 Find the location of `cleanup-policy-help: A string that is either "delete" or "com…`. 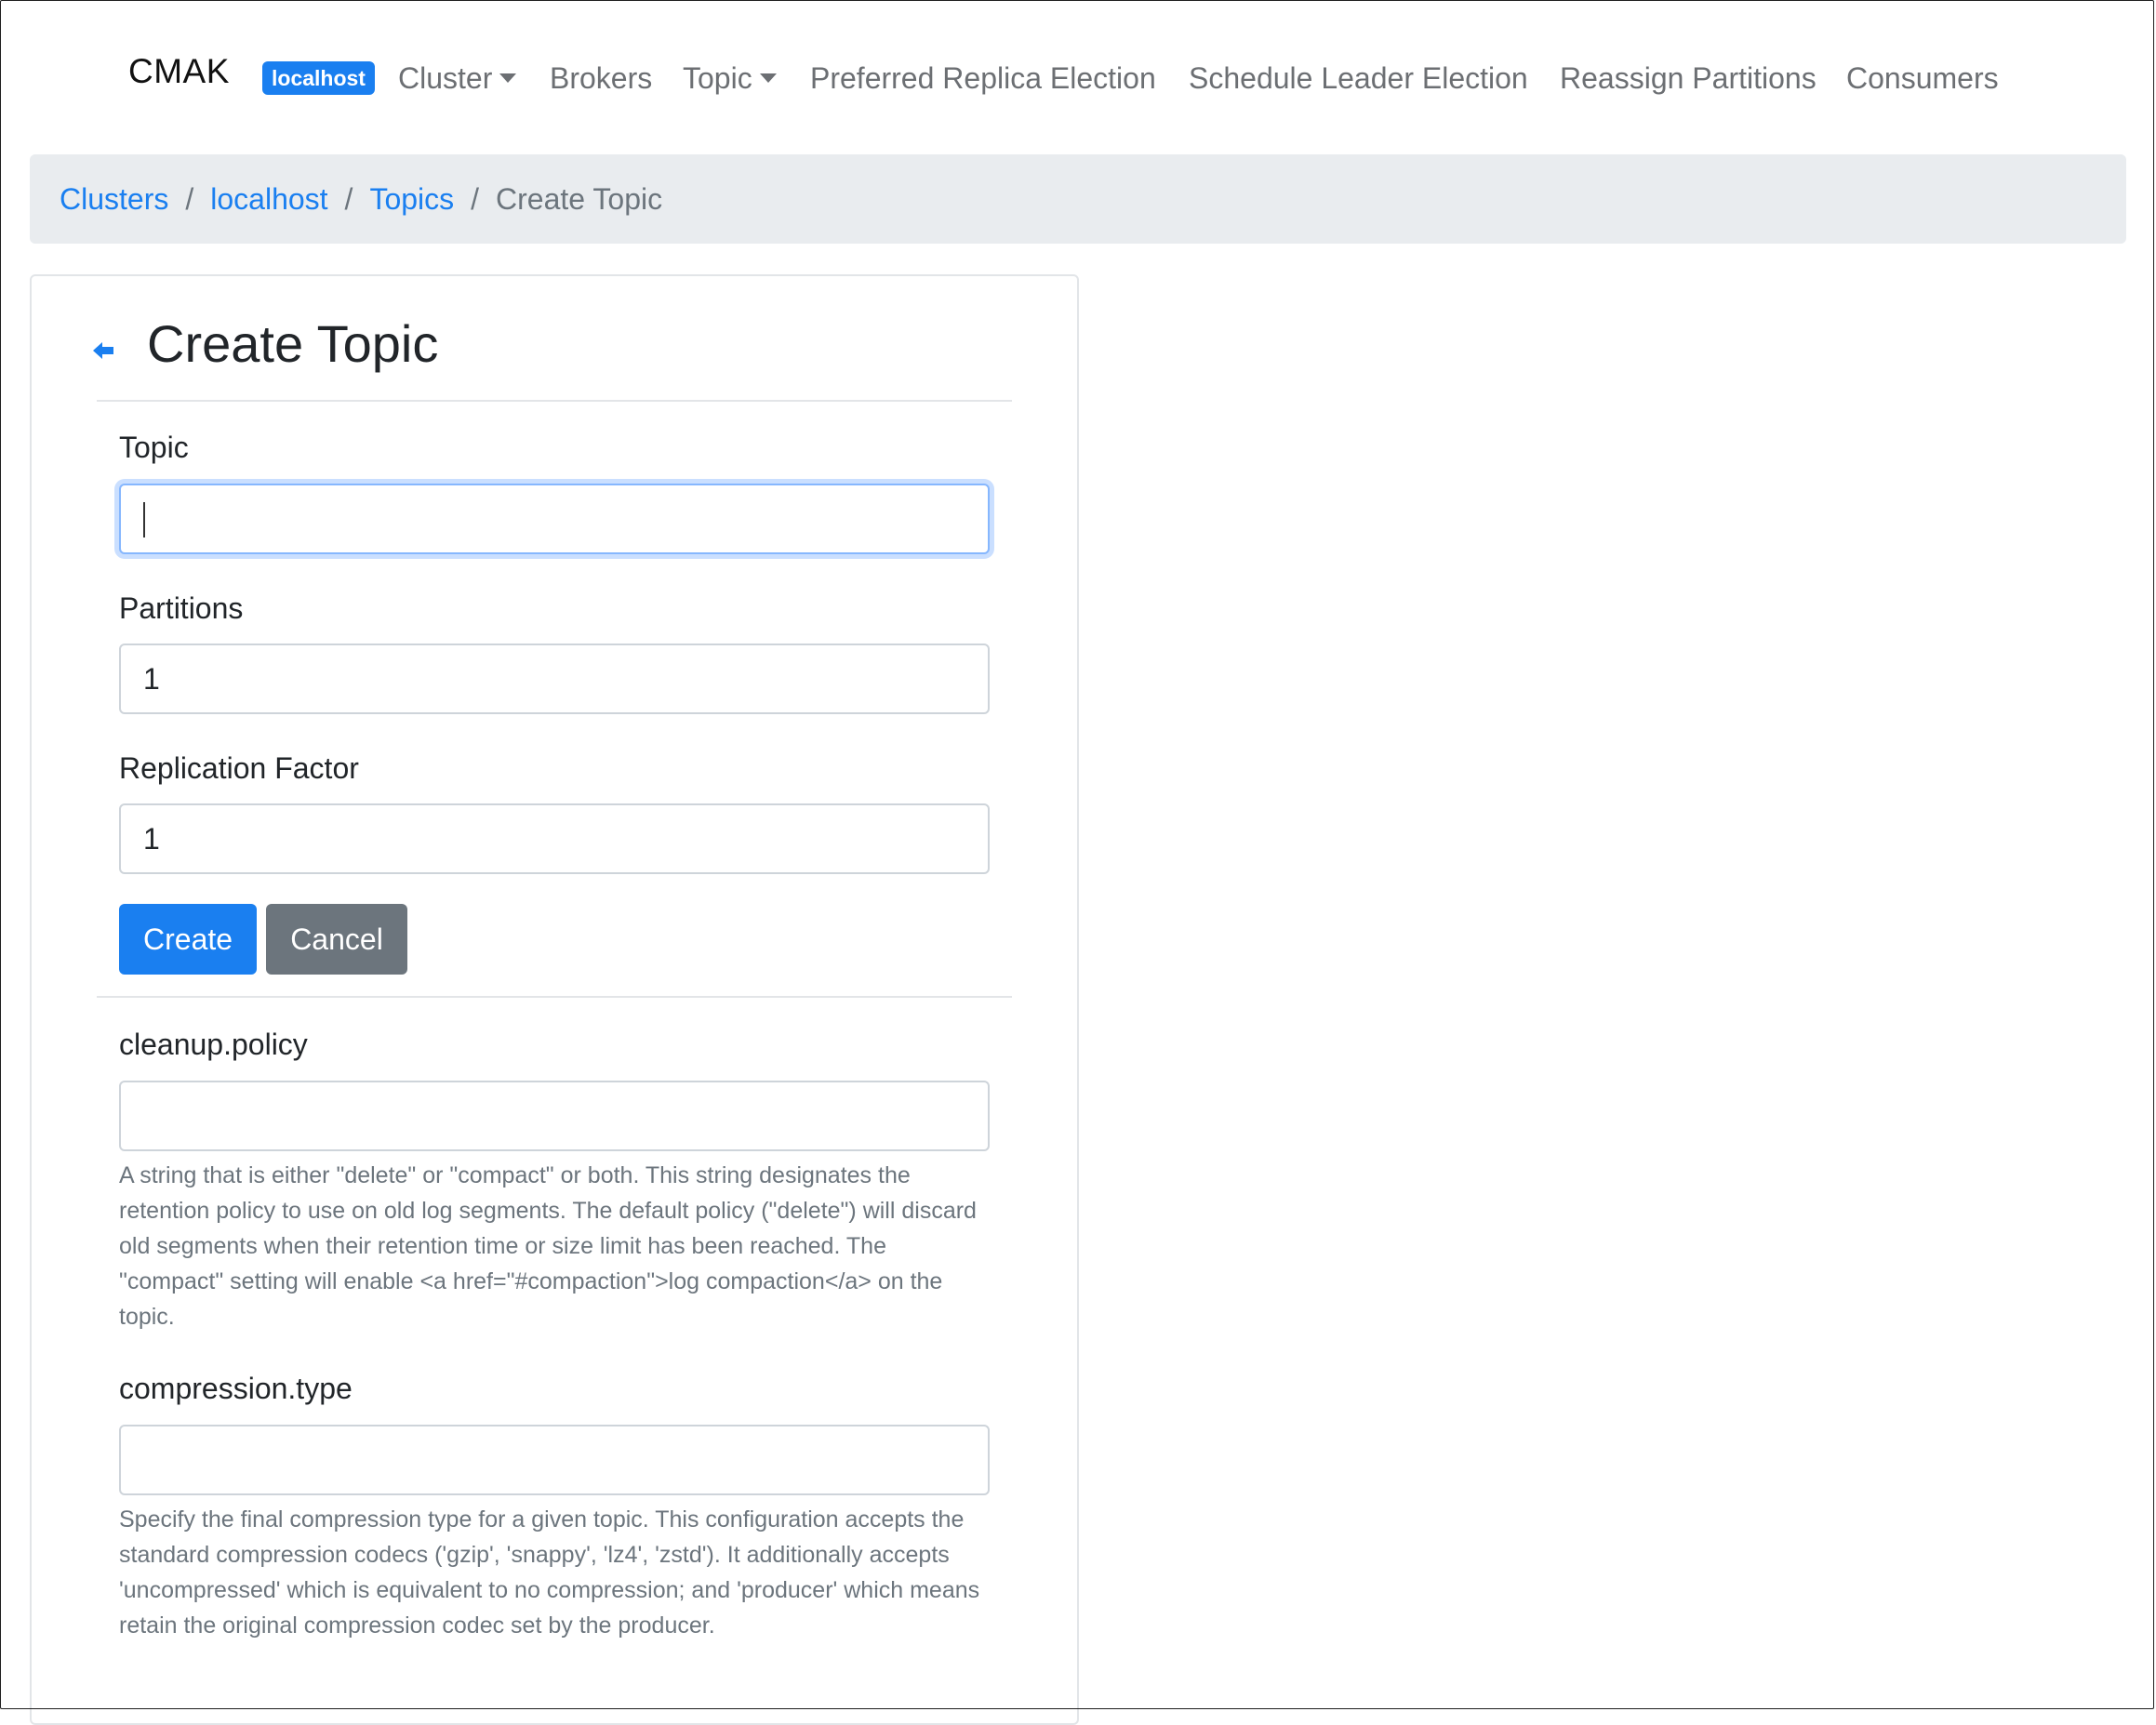

cleanup-policy-help: A string that is either "delete" or "com… is located at coordinates (548, 1246).